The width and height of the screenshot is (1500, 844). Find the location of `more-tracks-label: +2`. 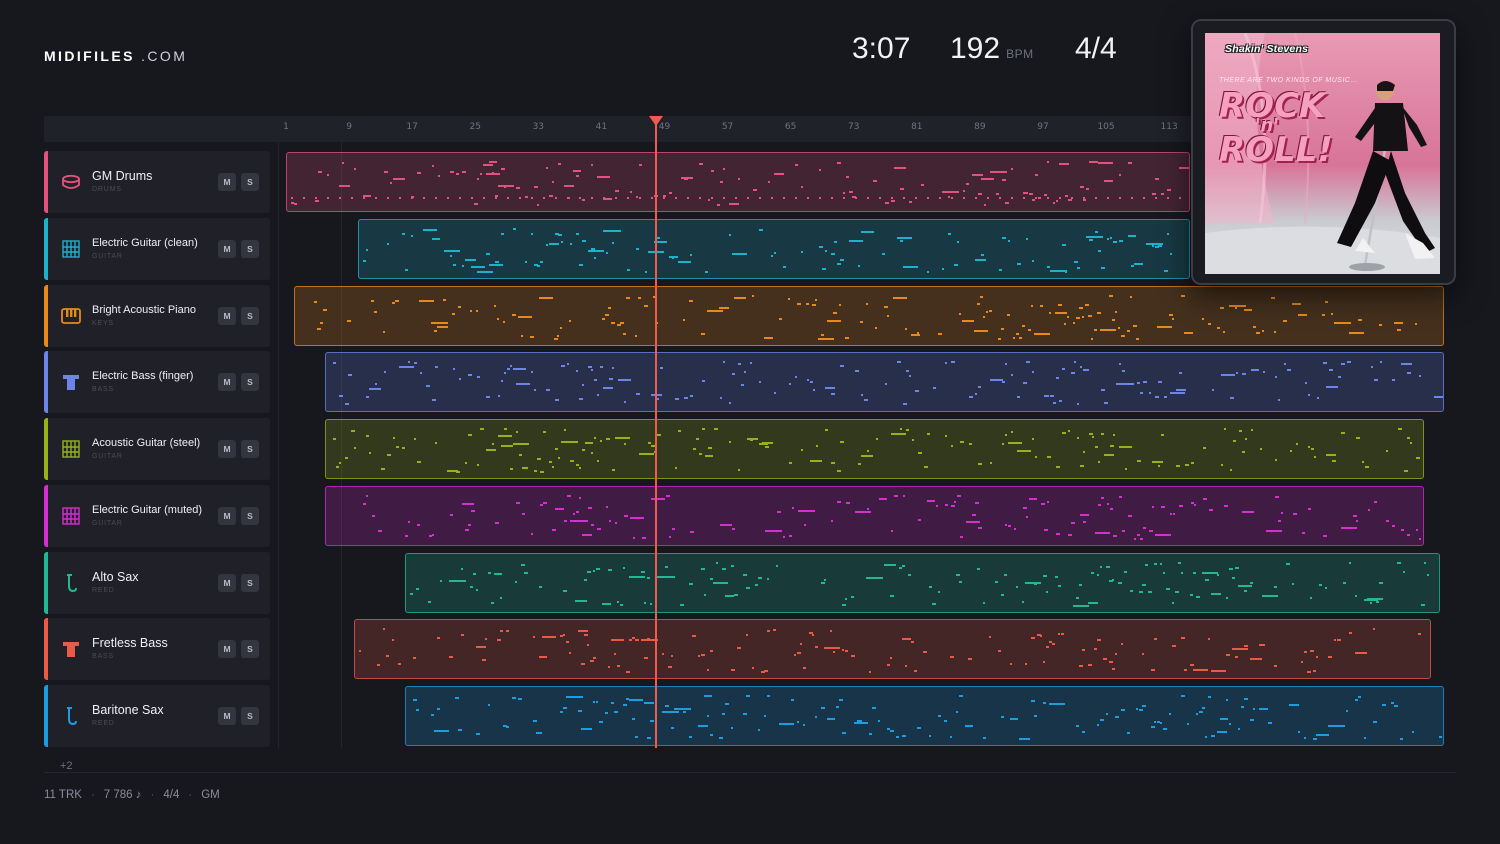

more-tracks-label: +2 is located at coordinates (66, 766).